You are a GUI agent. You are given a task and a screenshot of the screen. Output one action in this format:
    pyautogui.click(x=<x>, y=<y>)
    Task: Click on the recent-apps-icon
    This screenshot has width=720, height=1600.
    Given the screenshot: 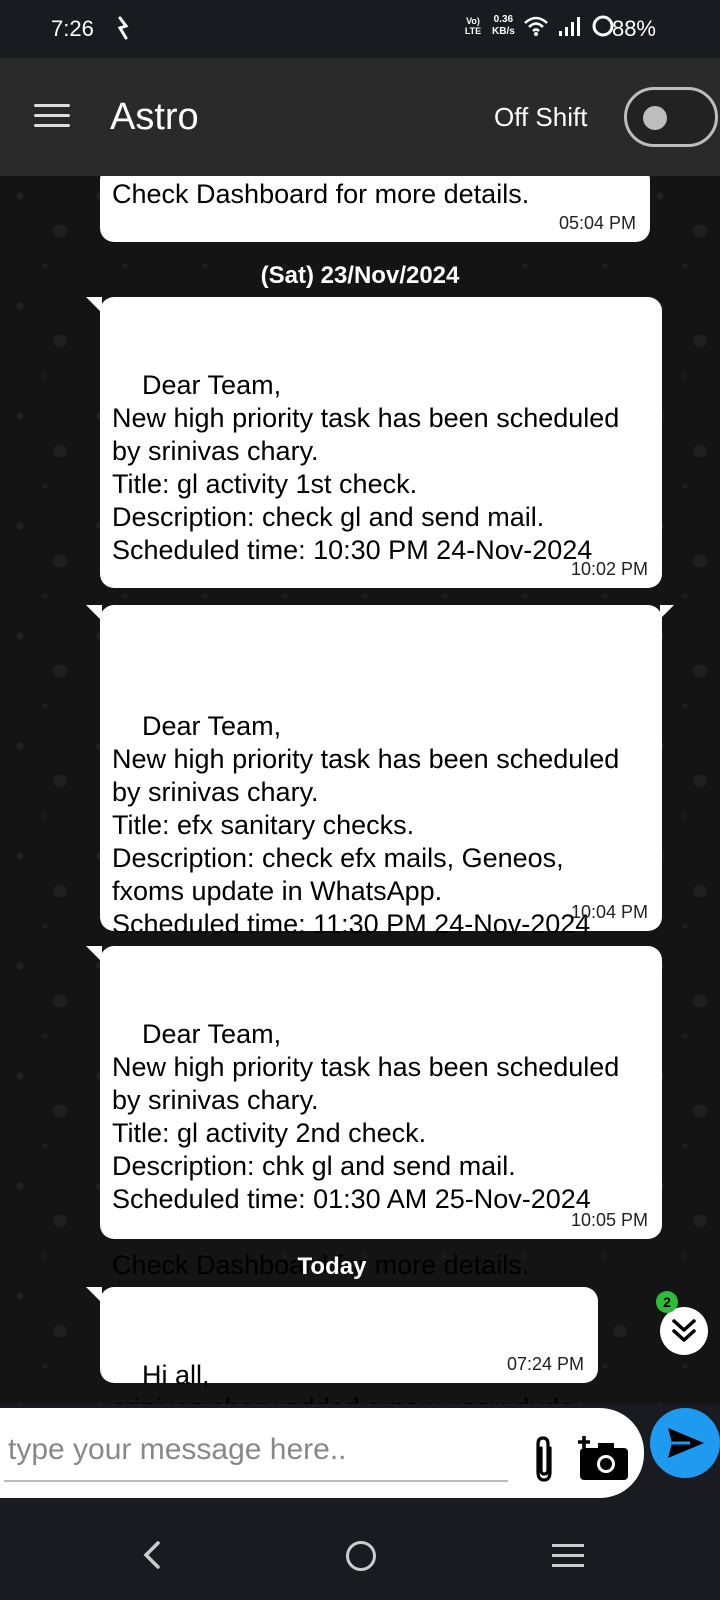 What is the action you would take?
    pyautogui.click(x=568, y=1555)
    